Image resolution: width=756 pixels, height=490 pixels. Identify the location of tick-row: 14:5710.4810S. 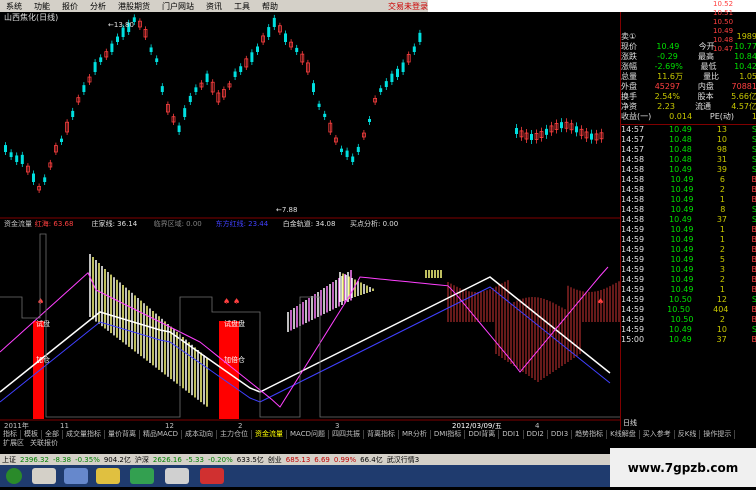
(688, 140).